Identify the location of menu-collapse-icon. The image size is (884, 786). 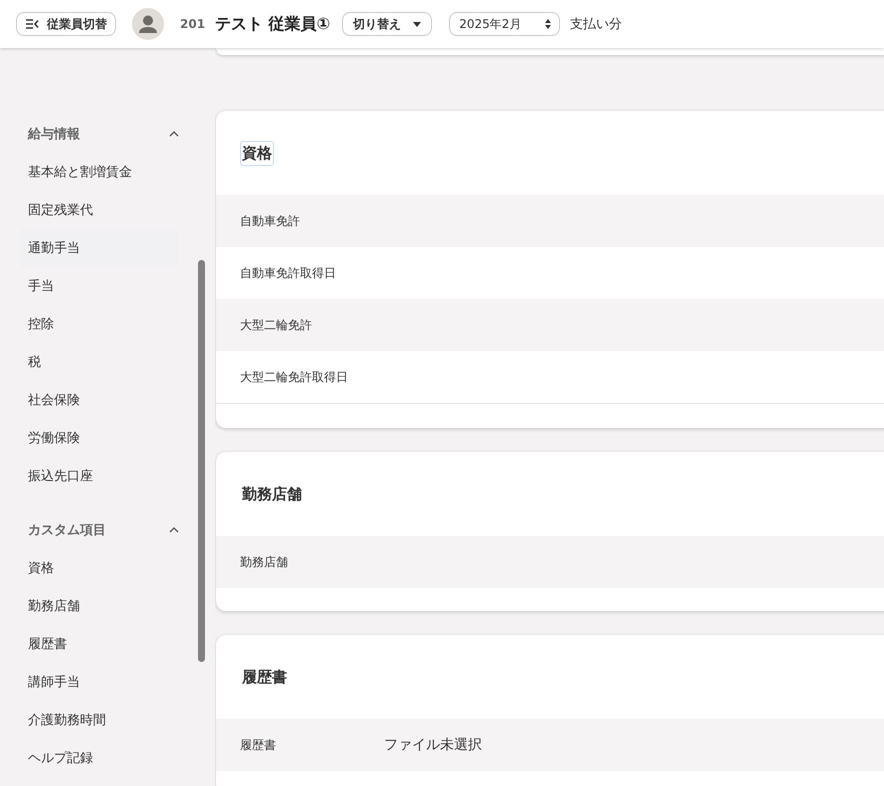
(32, 24).